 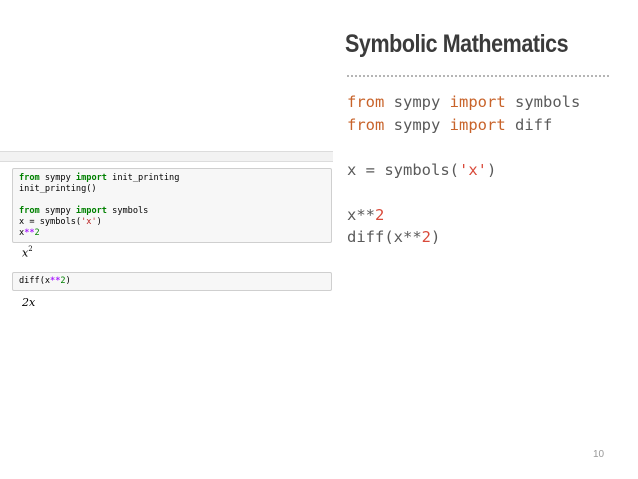 I want to click on slide-code-line: from sympy import diff, so click(x=450, y=124).